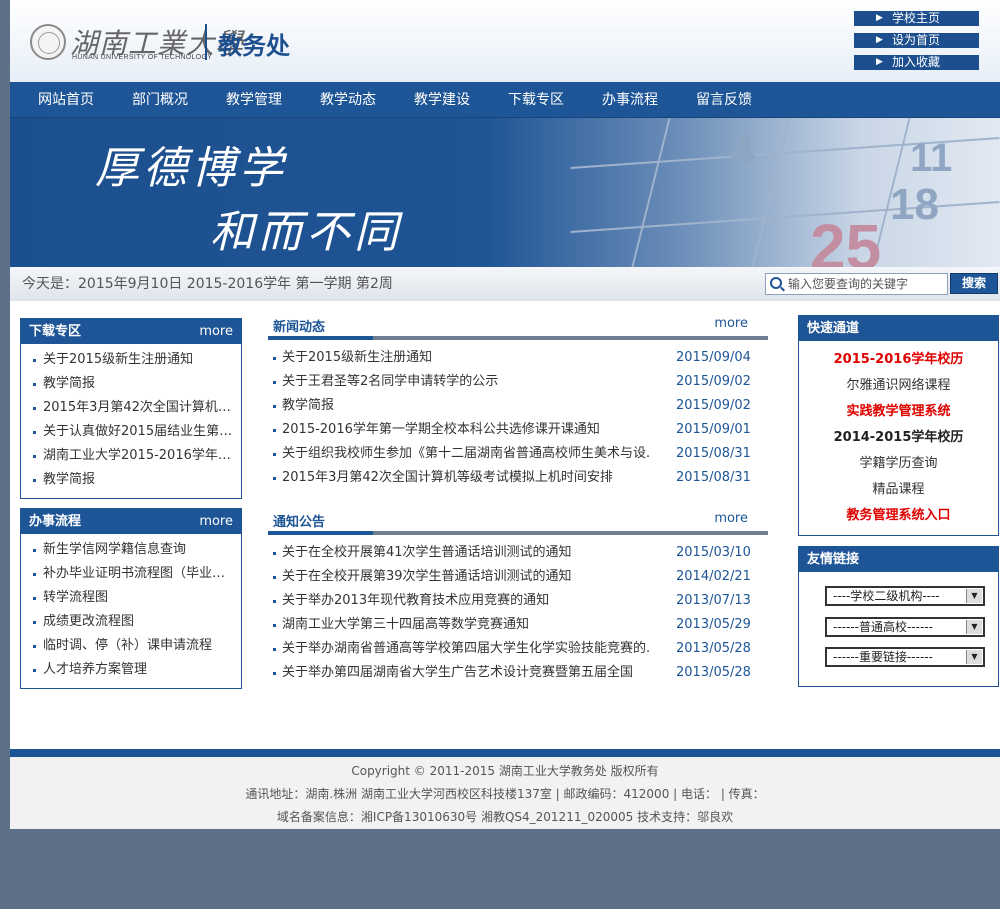 This screenshot has height=909, width=1000. Describe the element at coordinates (776, 283) in the screenshot. I see `search-icon` at that location.